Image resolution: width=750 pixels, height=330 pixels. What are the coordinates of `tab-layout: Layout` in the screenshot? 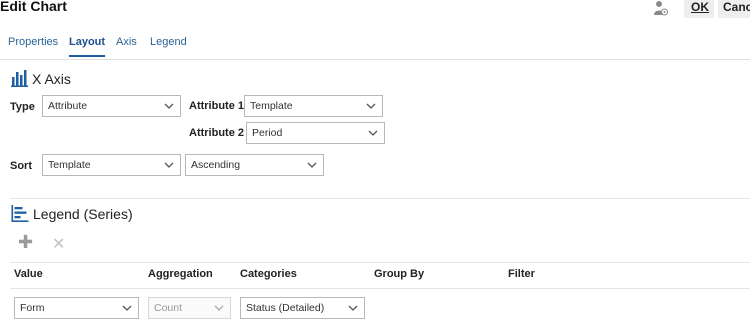 It's located at (87, 46).